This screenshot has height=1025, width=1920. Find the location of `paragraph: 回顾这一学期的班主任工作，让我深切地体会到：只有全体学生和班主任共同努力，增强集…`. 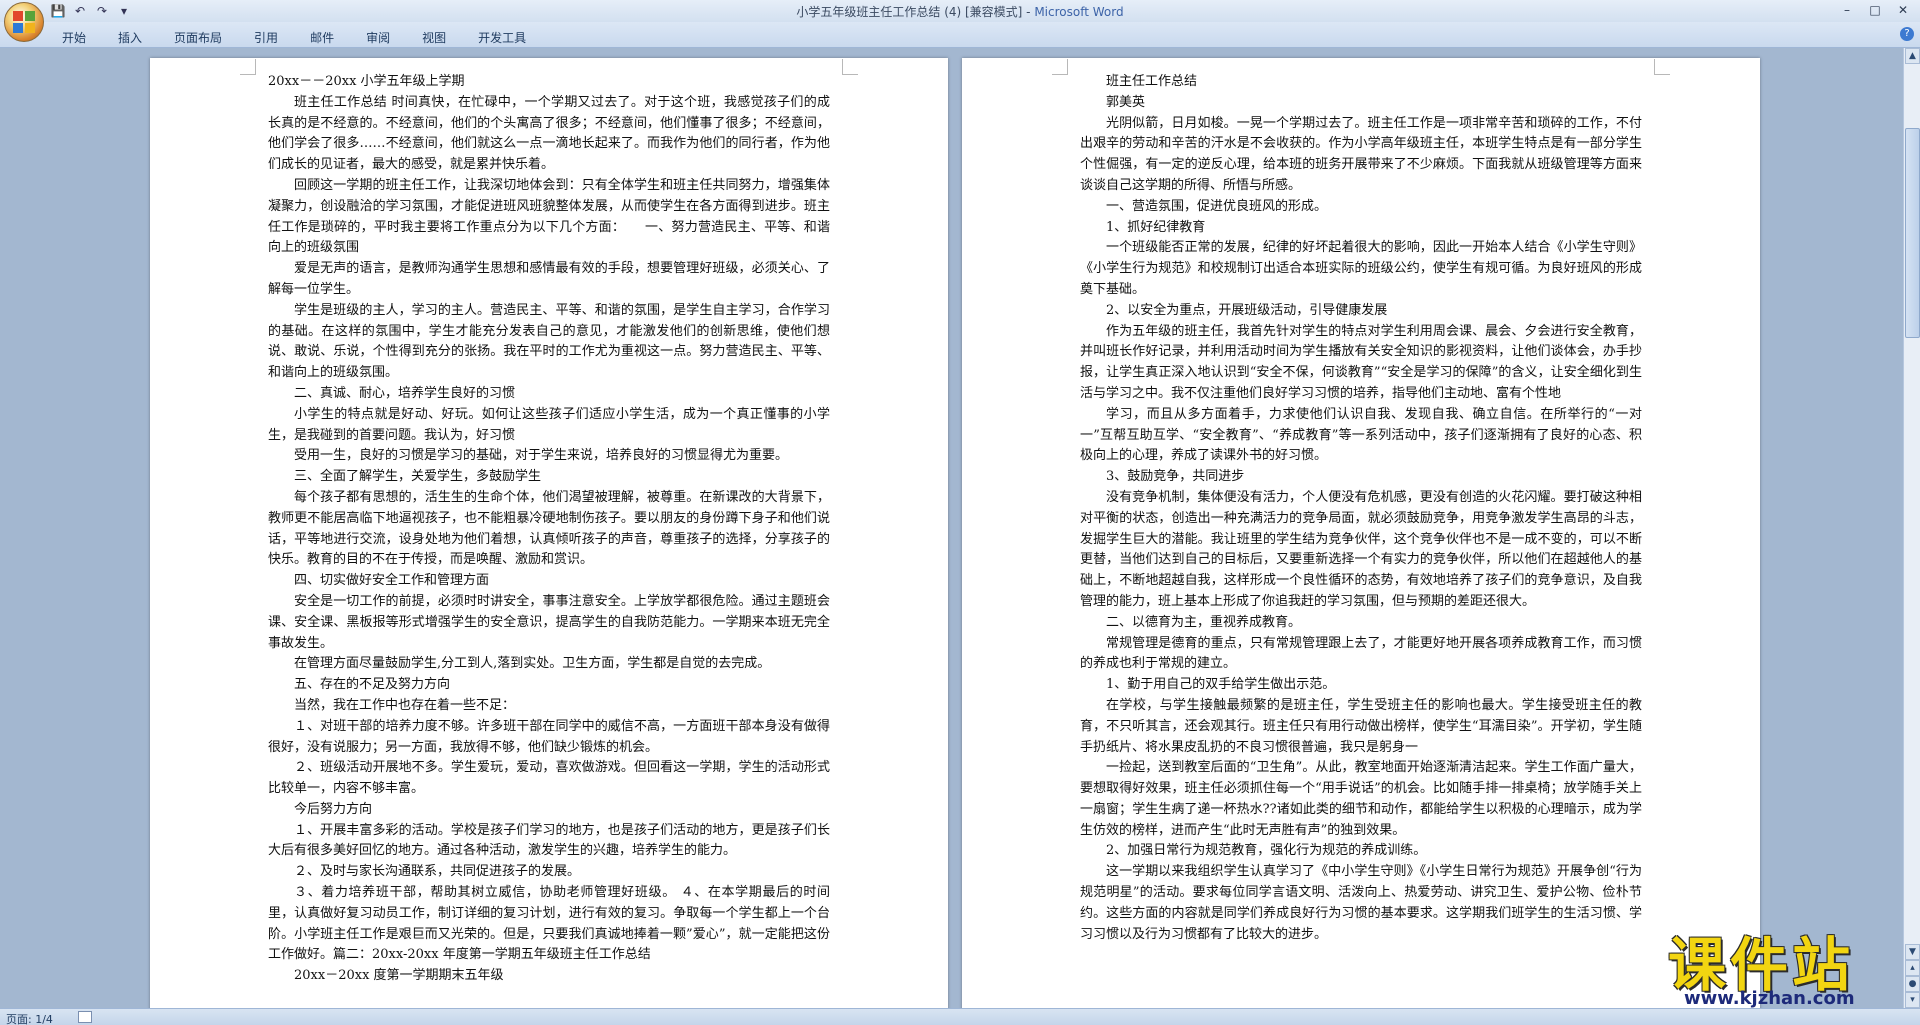

paragraph: 回顾这一学期的班主任工作，让我深切地体会到：只有全体学生和班主任共同努力，增强集… is located at coordinates (549, 216).